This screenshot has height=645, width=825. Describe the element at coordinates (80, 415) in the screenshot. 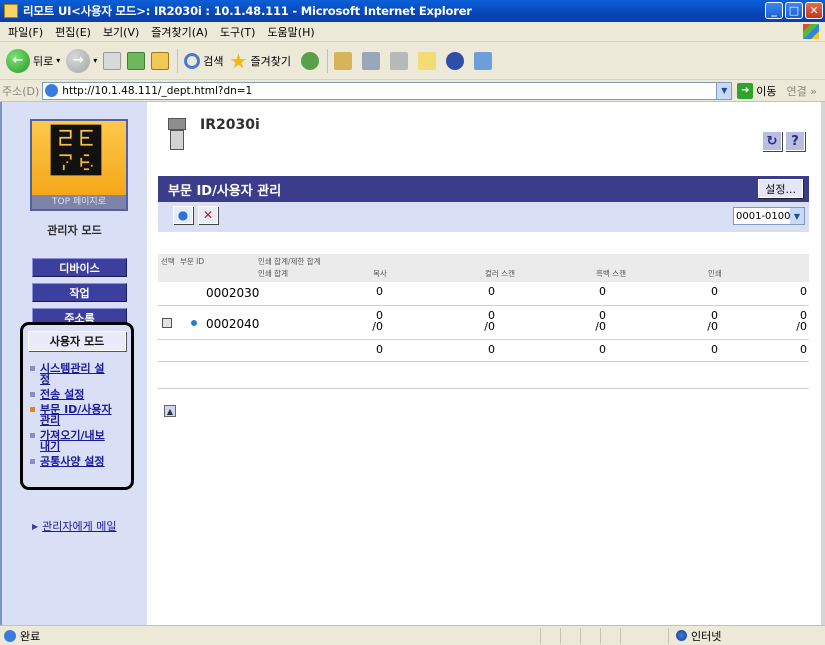

I see `link-dept-id-management: 부문 ID/사용자 관리` at that location.